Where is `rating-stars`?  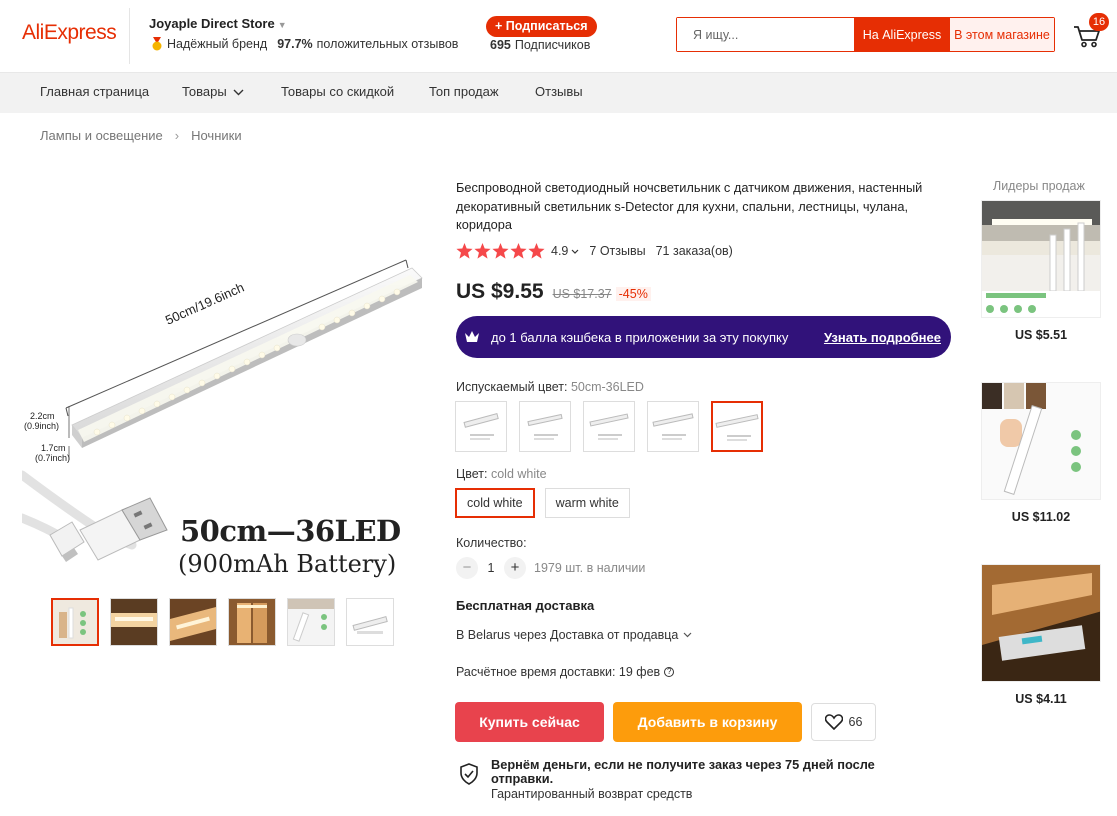 rating-stars is located at coordinates (500, 251).